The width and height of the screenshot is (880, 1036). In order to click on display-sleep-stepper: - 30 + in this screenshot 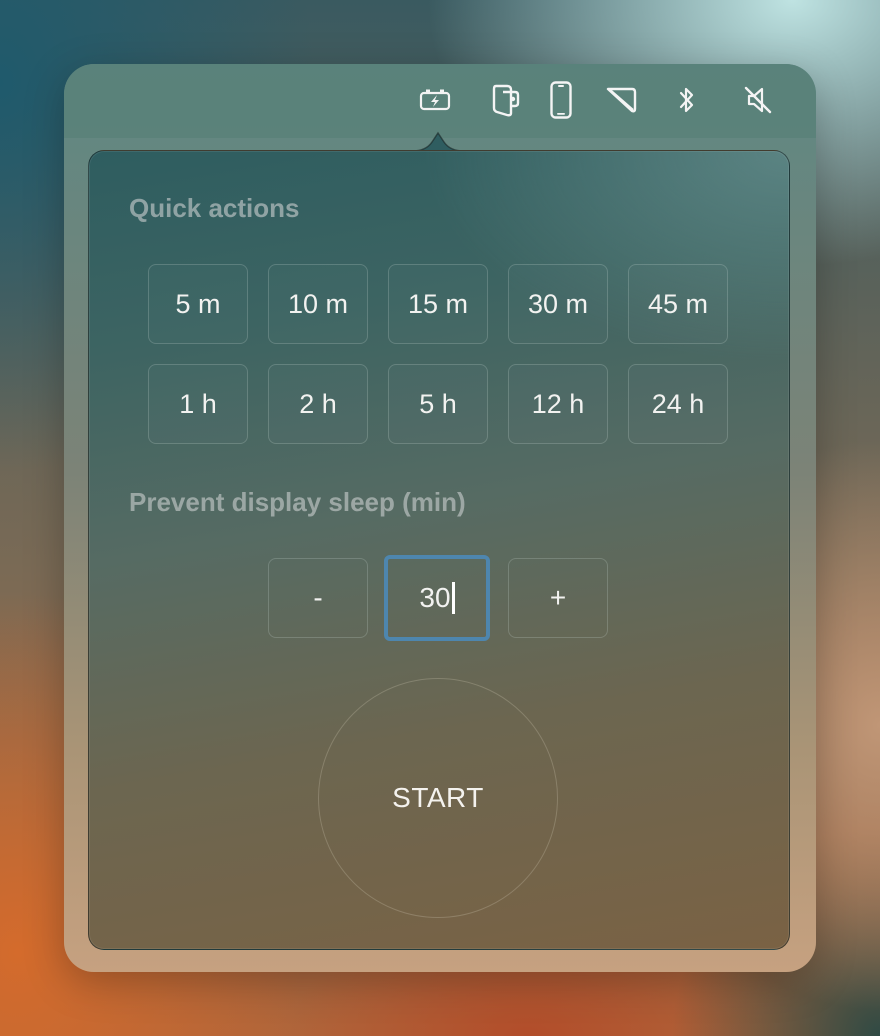, I will do `click(439, 598)`.